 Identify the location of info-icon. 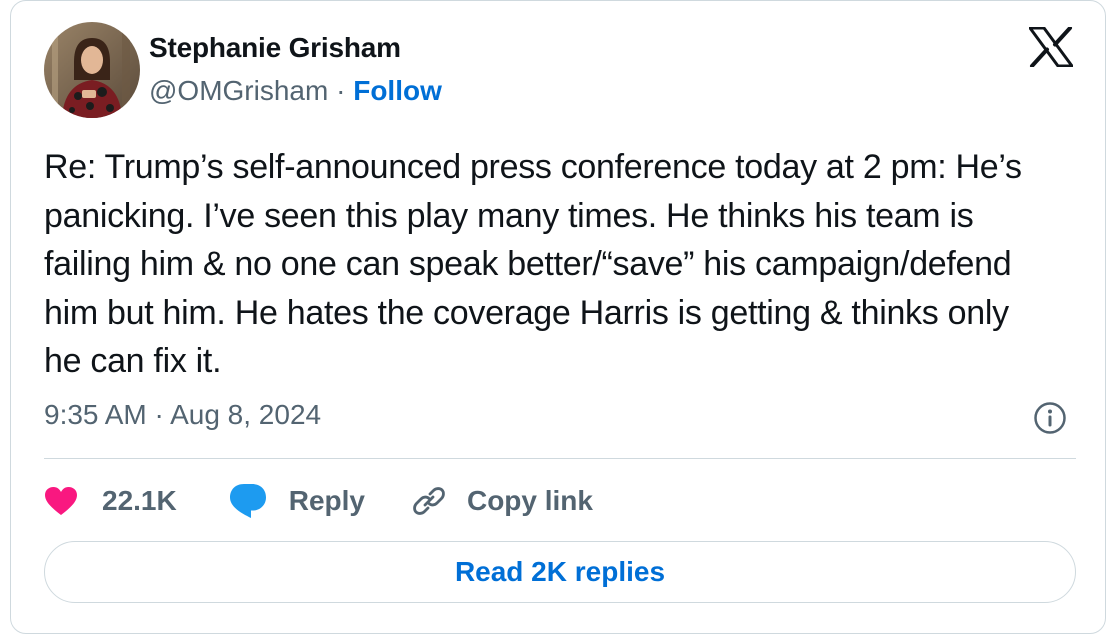
(1050, 418).